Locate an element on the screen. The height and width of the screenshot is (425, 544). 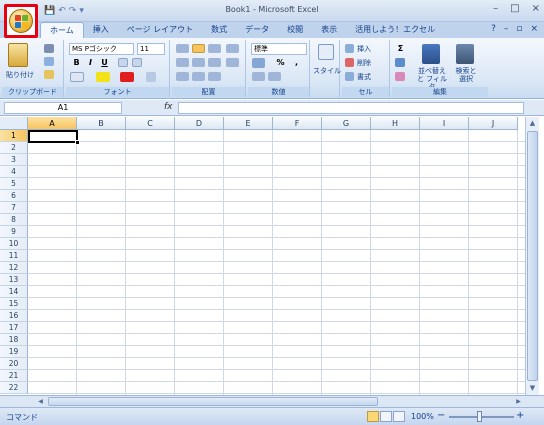
vertical-scroll-thumb is located at coordinates (532, 256).